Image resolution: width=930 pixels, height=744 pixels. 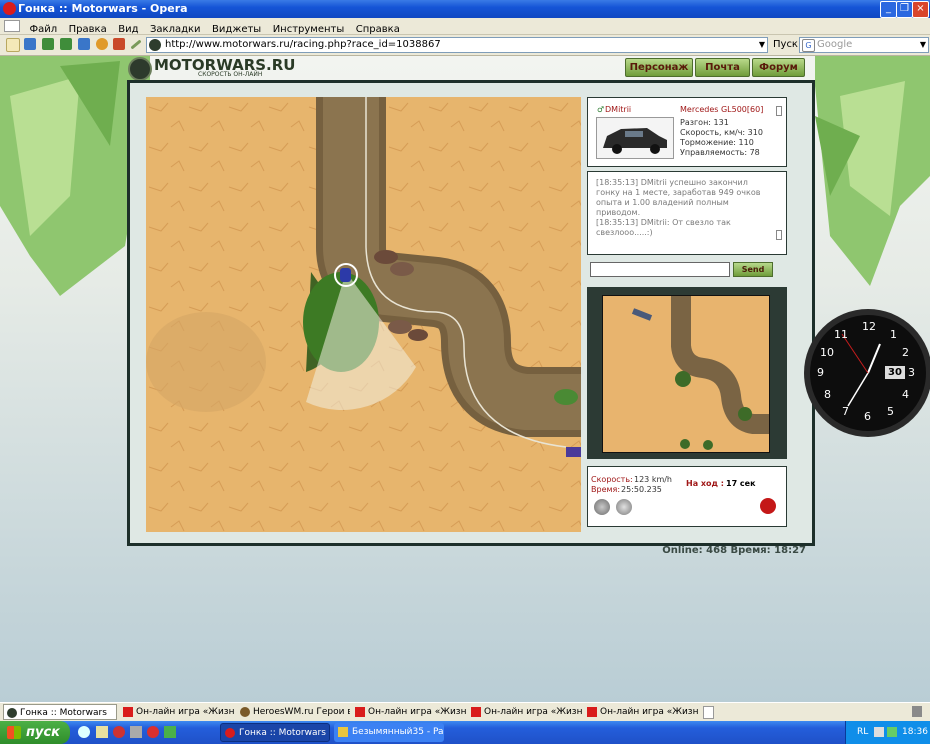 I want to click on reload-icon, so click(x=102, y=44).